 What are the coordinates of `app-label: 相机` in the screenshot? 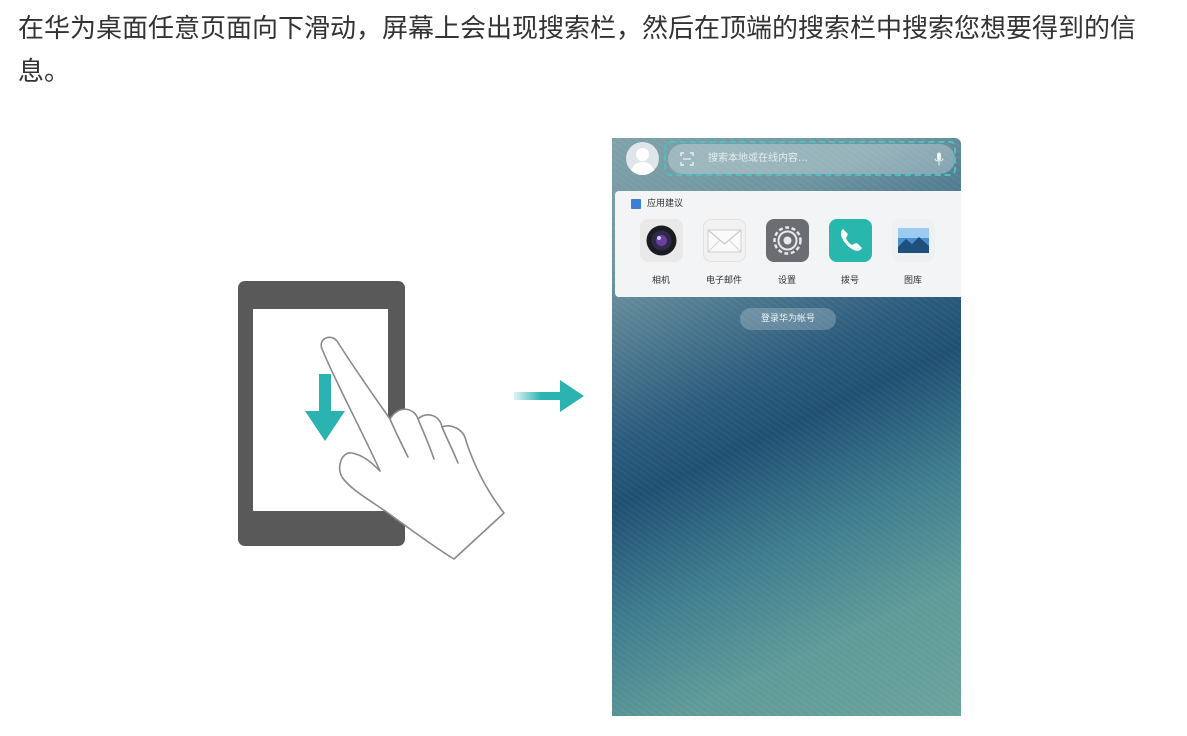 It's located at (660, 281).